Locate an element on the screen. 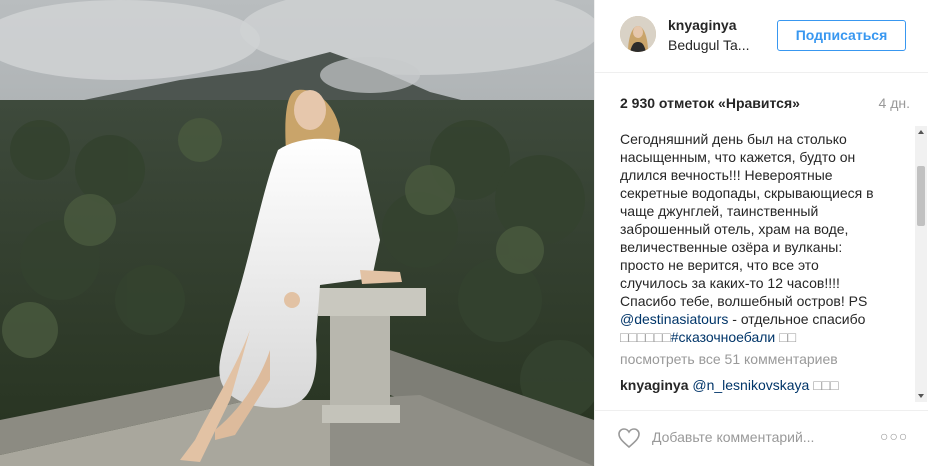 Image resolution: width=928 pixels, height=466 pixels. caption-line: Сегодняшний день был на столько is located at coordinates (733, 139).